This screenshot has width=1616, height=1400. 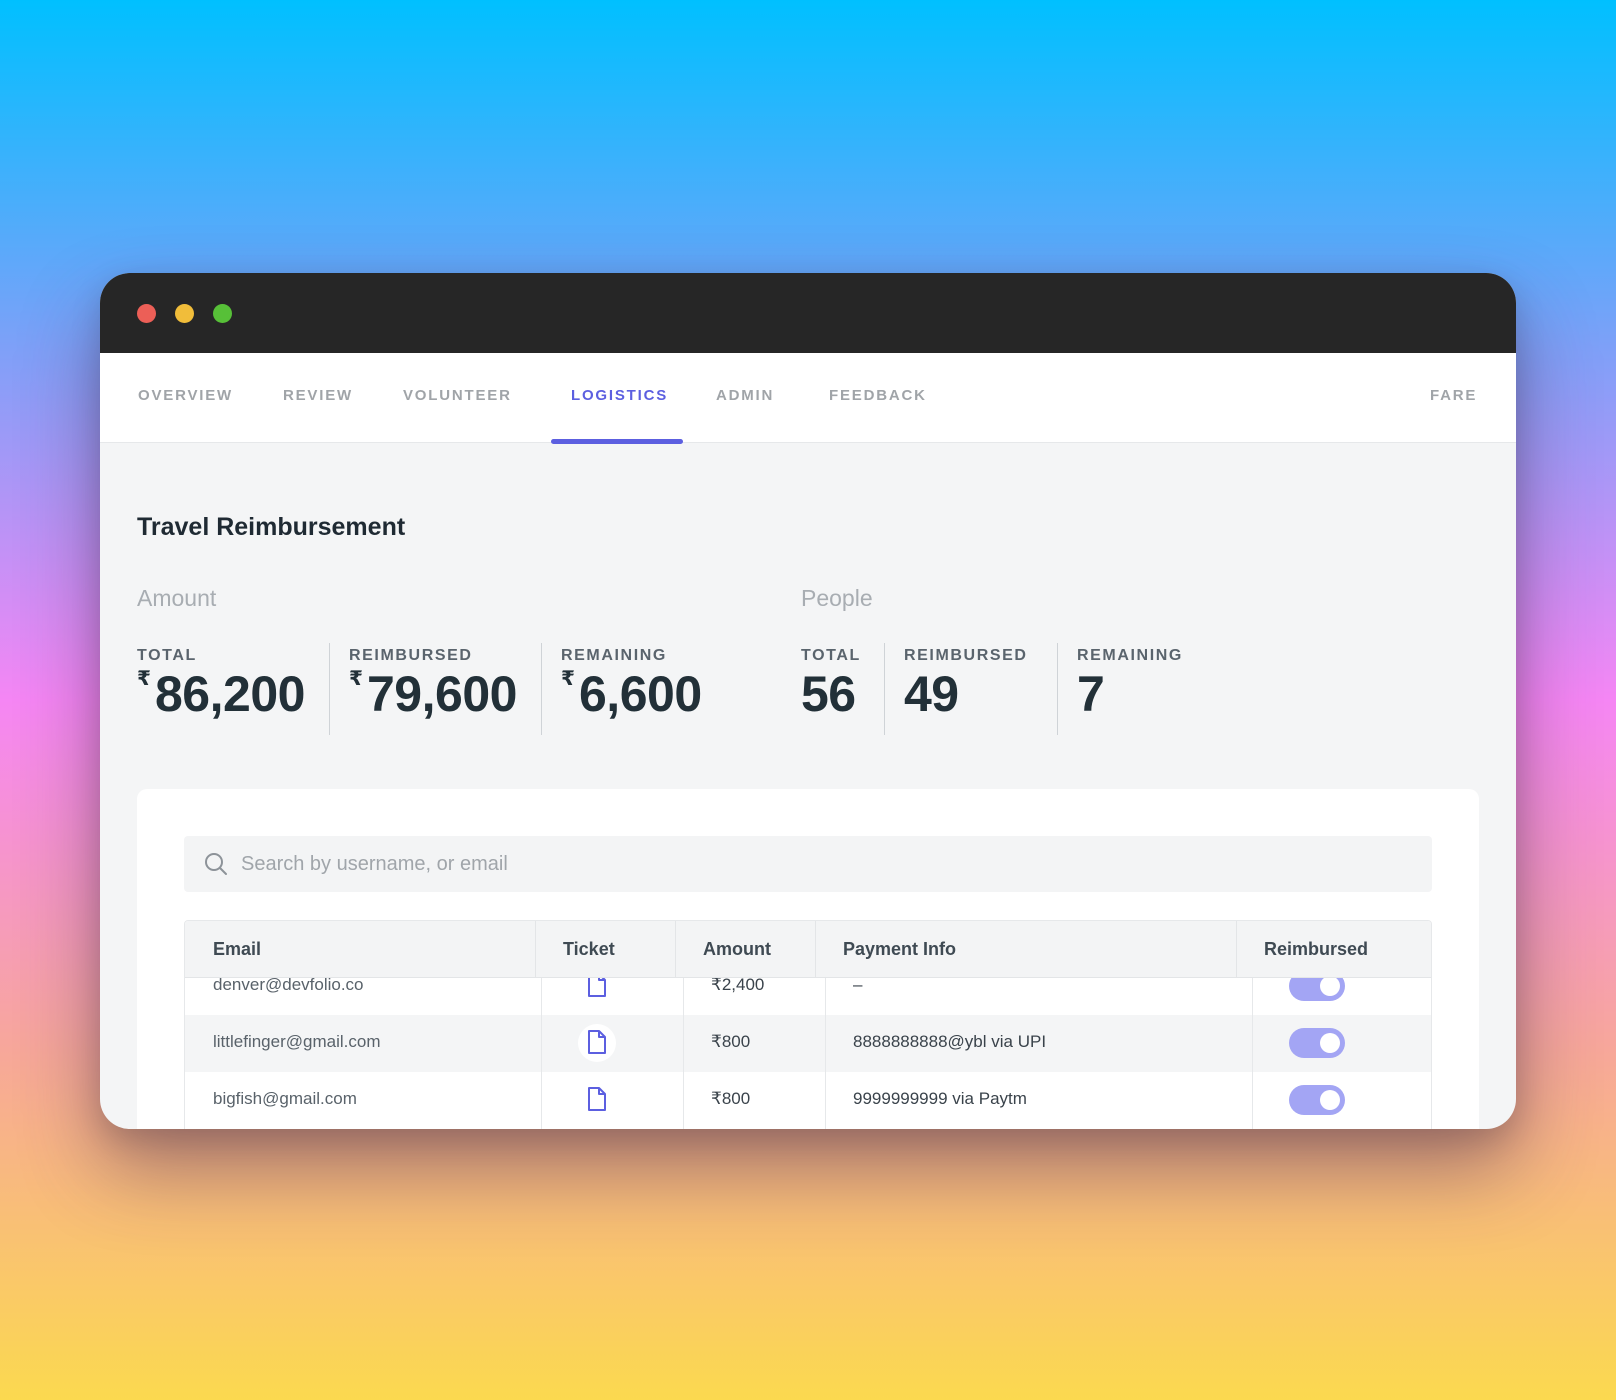 What do you see at coordinates (1130, 655) in the screenshot?
I see `people-remaining-label: REMAINING` at bounding box center [1130, 655].